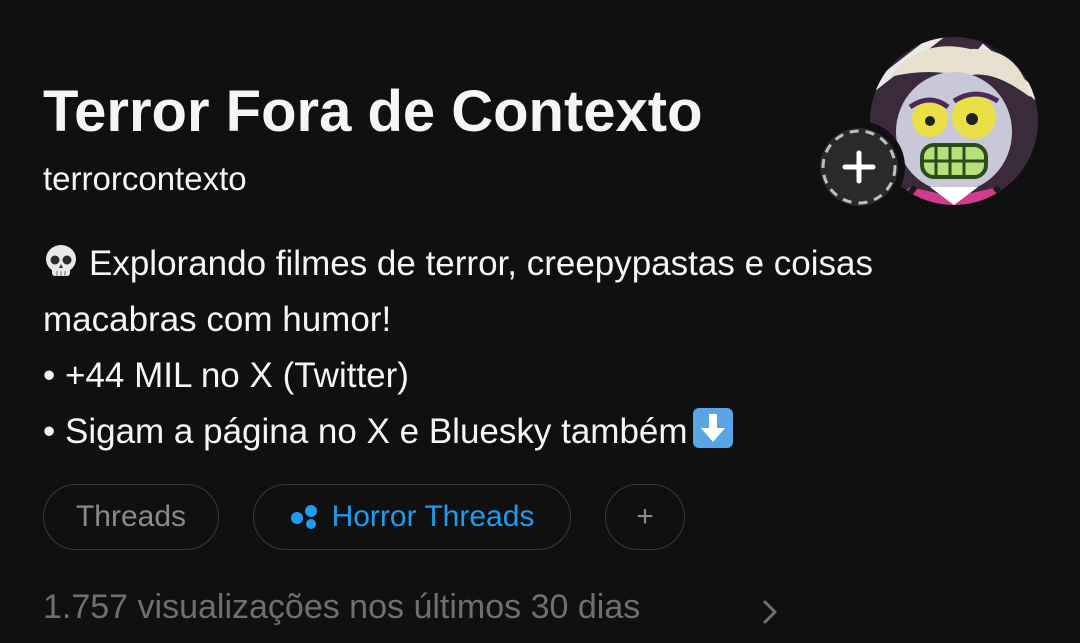 Image resolution: width=1080 pixels, height=643 pixels. What do you see at coordinates (61, 260) in the screenshot?
I see `skull-emoji-icon` at bounding box center [61, 260].